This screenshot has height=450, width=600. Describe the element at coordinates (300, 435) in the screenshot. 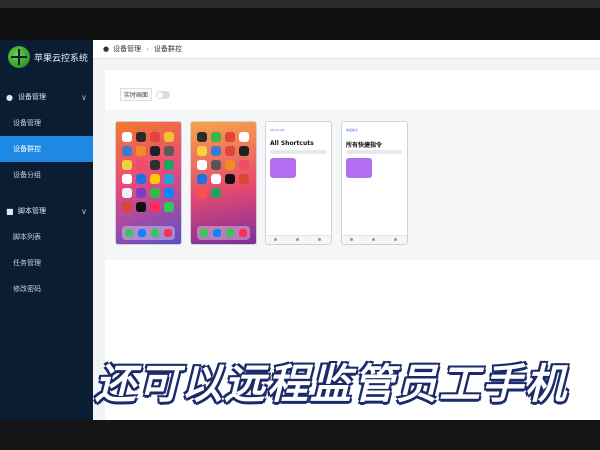

I see `video-progress-dot` at that location.